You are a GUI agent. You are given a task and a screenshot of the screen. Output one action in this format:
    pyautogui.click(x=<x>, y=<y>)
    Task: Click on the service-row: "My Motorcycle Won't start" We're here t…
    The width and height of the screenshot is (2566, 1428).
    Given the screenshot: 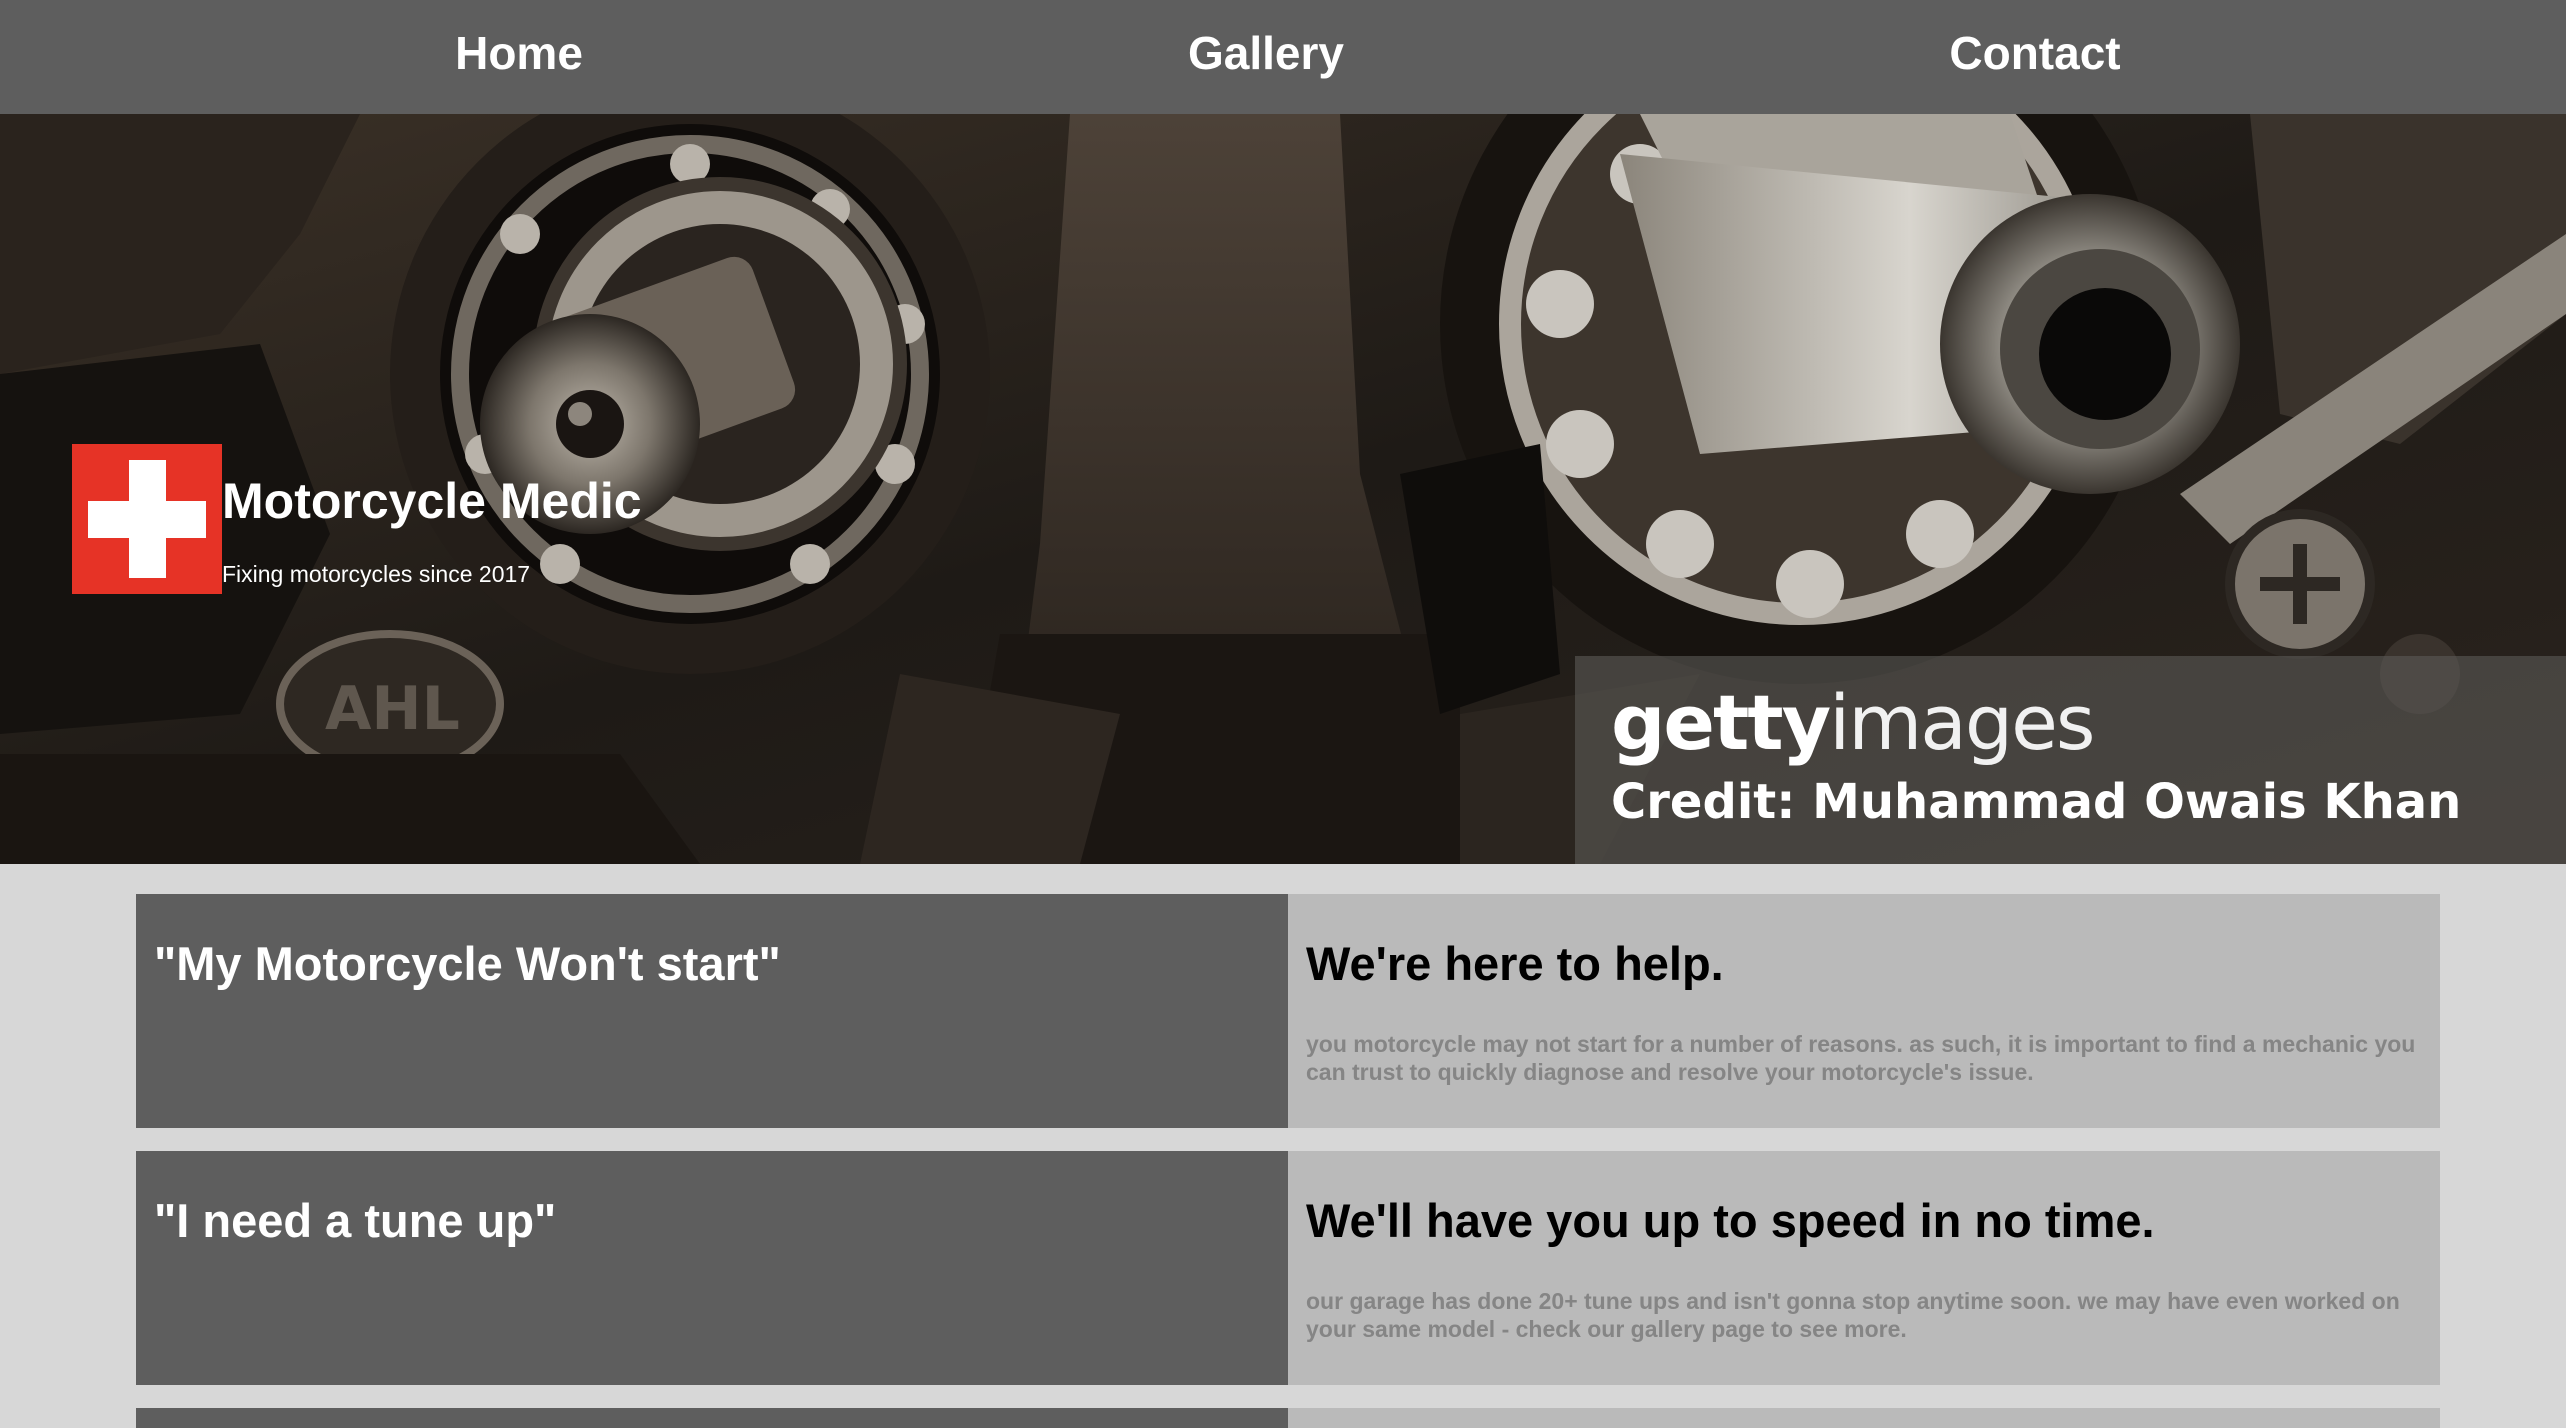 What is the action you would take?
    pyautogui.click(x=1288, y=1011)
    